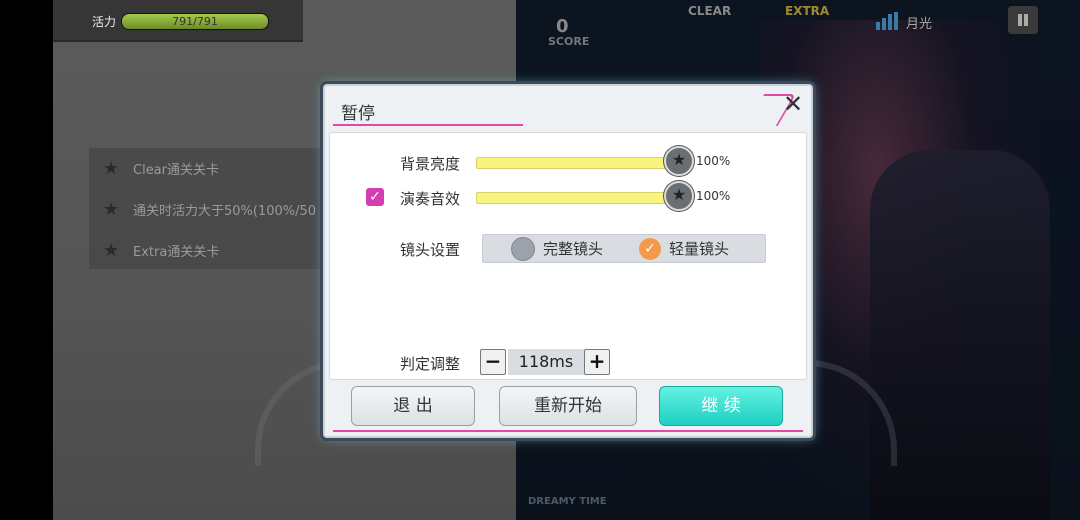 The height and width of the screenshot is (520, 1080). I want to click on camera-option-light: ✓ 轻量镜头, so click(684, 248).